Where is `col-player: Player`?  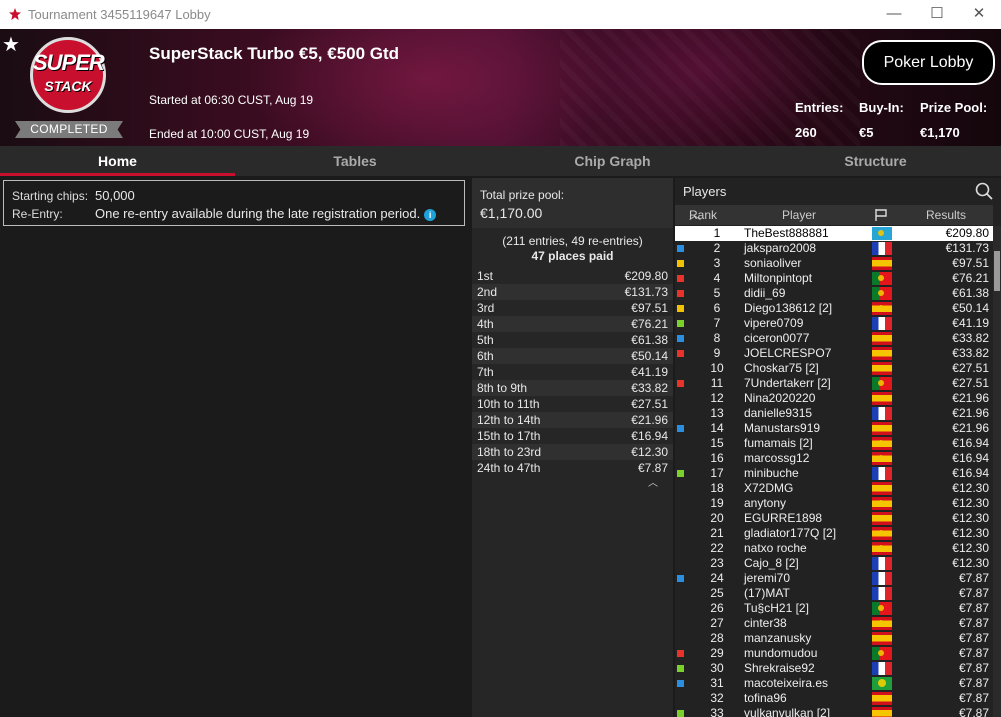
col-player: Player is located at coordinates (799, 215).